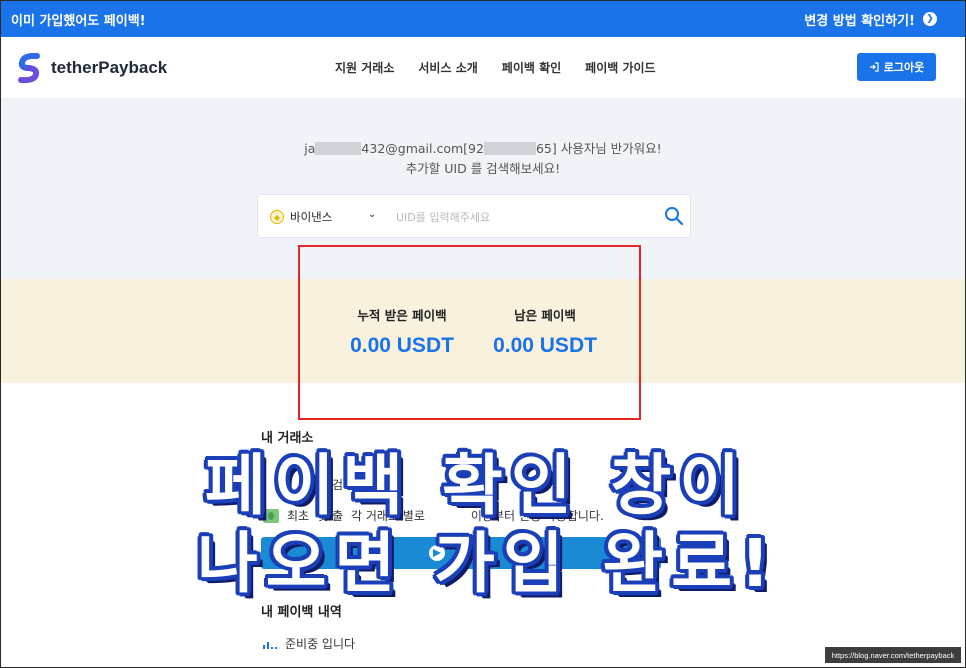  I want to click on history-status-text: 준비중 입니다, so click(320, 644).